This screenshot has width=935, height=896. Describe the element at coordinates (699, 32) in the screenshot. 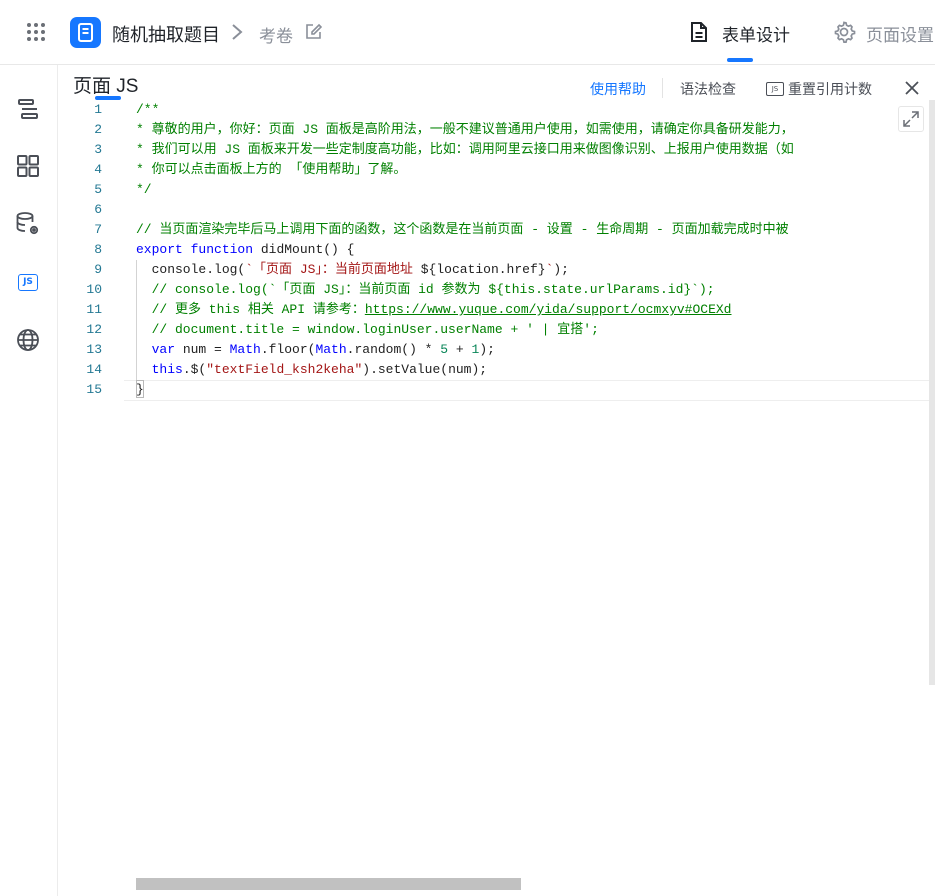

I see `document-icon` at that location.